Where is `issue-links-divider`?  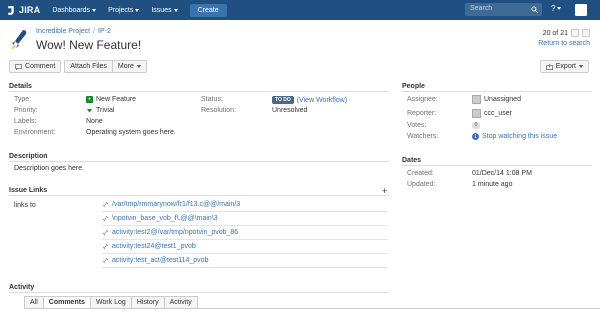 issue-links-divider is located at coordinates (199, 195).